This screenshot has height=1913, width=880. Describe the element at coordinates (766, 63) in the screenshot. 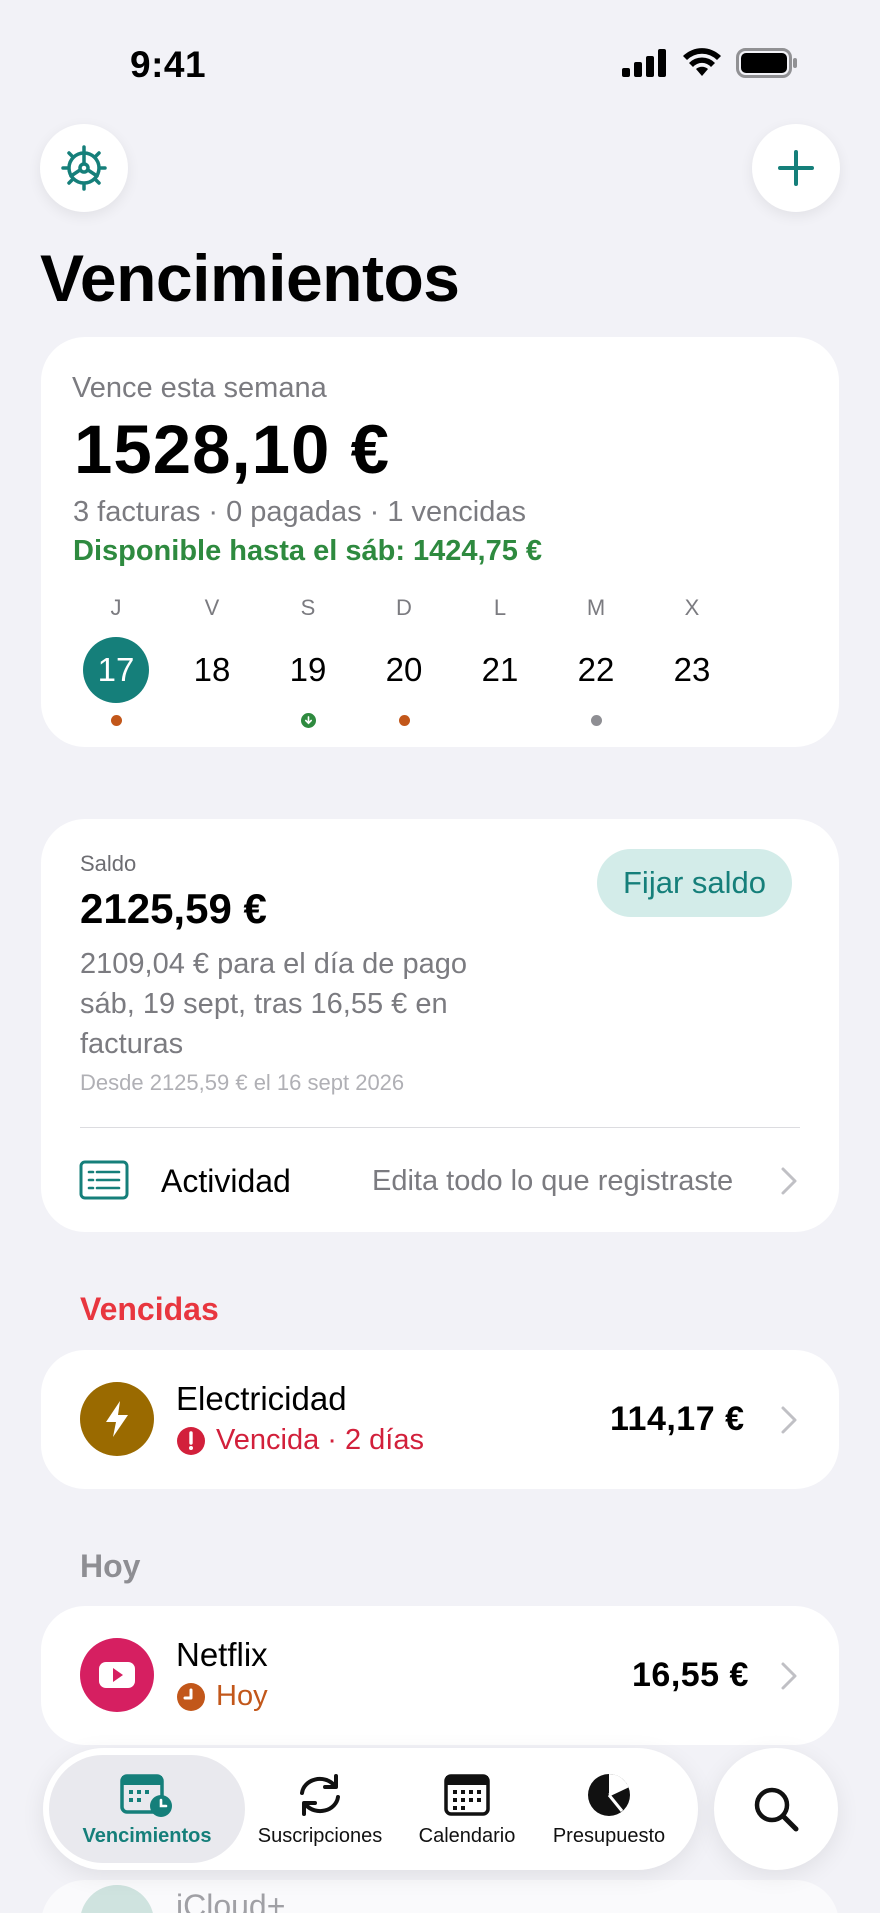

I see `battery-icon` at that location.